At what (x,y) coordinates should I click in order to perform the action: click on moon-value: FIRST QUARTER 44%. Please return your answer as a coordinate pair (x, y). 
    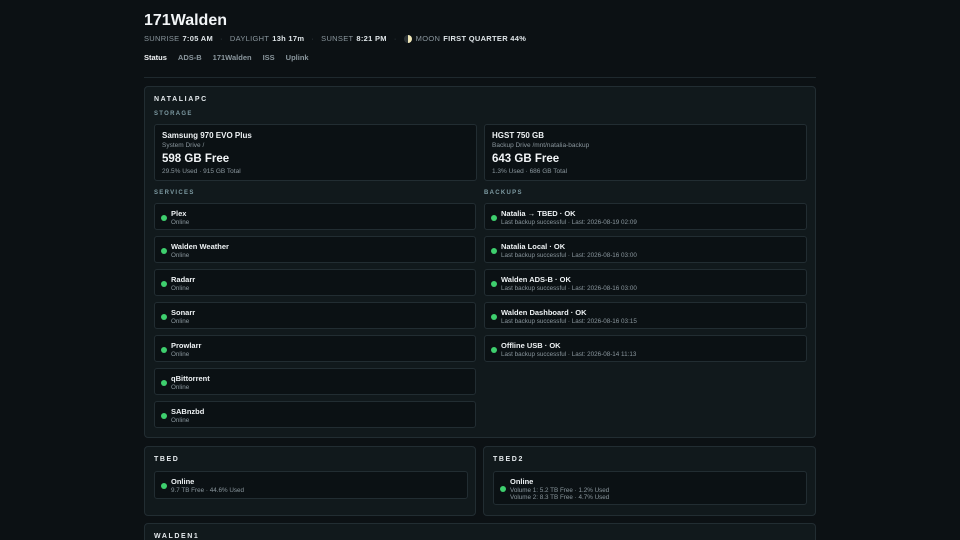
    Looking at the image, I should click on (485, 38).